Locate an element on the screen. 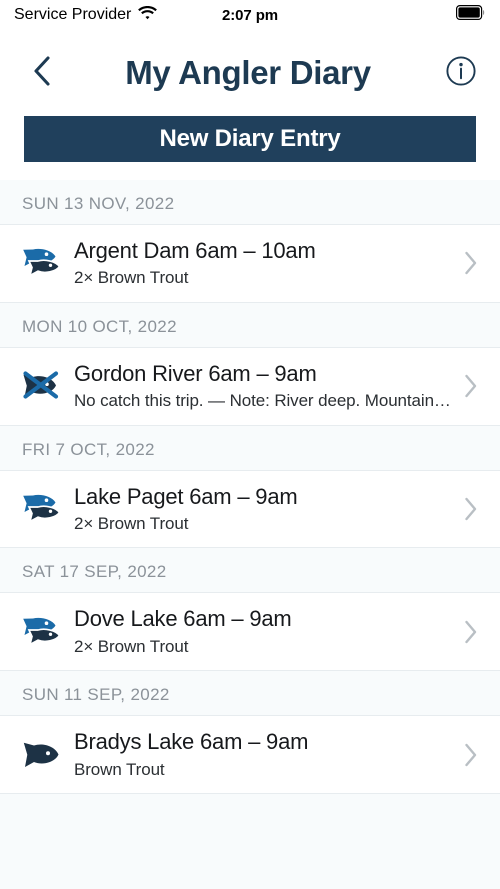  info-circle-icon is located at coordinates (461, 73).